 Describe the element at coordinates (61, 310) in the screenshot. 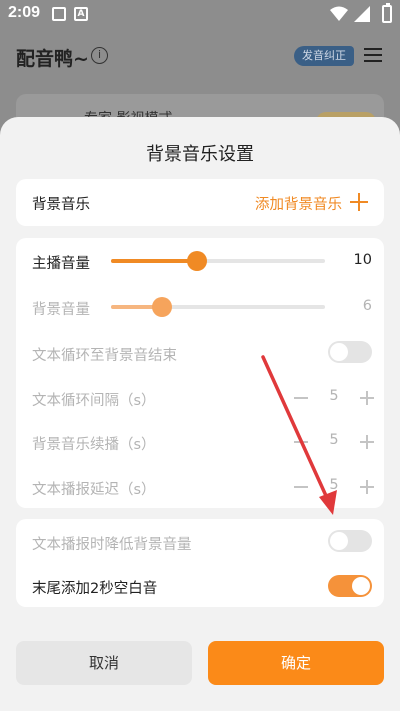

I see `bg-volume-label: 背景音量` at that location.